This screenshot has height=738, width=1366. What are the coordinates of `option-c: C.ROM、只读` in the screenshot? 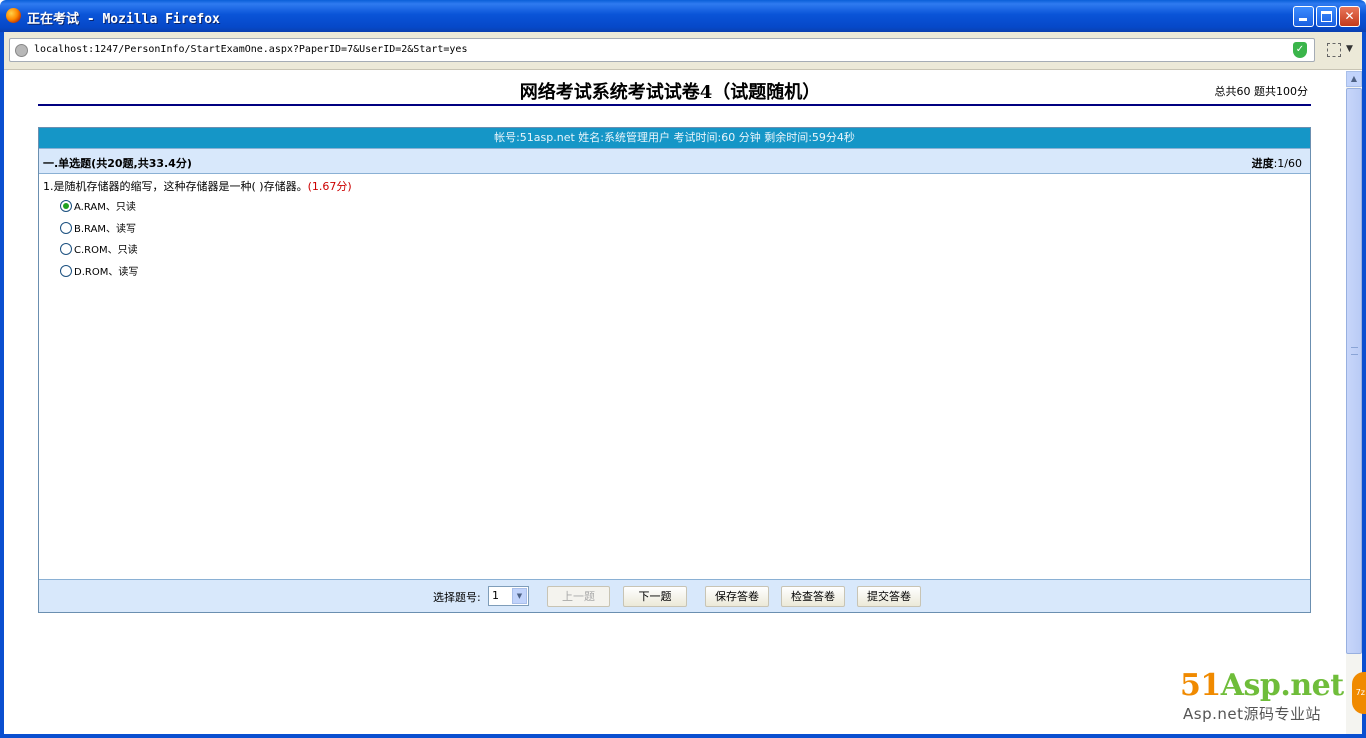 It's located at (99, 248).